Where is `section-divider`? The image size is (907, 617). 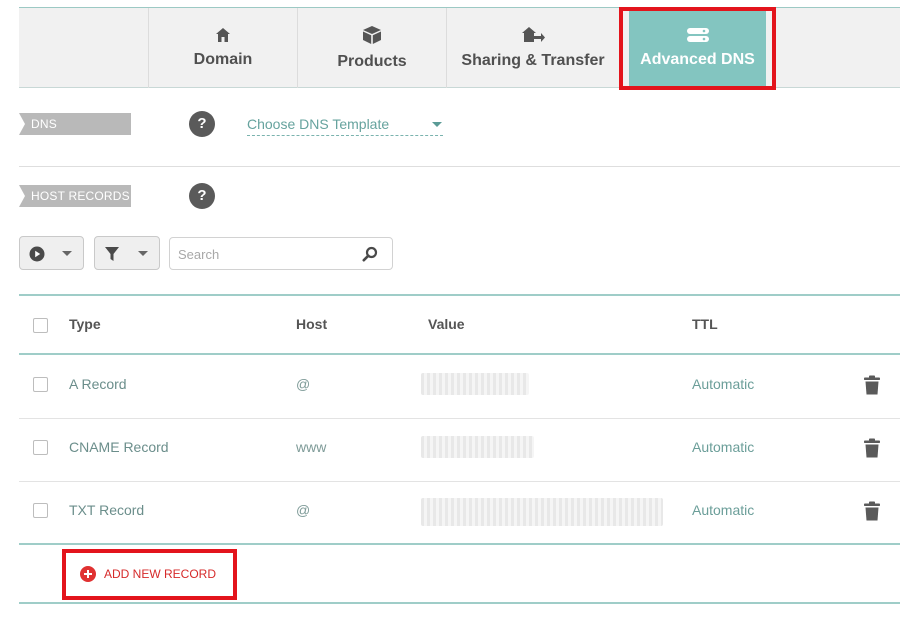
section-divider is located at coordinates (459, 166).